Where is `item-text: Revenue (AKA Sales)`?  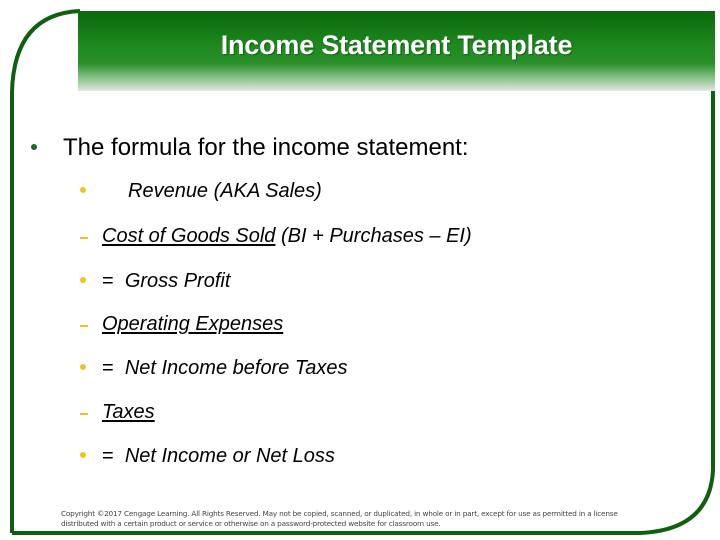
item-text: Revenue (AKA Sales) is located at coordinates (225, 191).